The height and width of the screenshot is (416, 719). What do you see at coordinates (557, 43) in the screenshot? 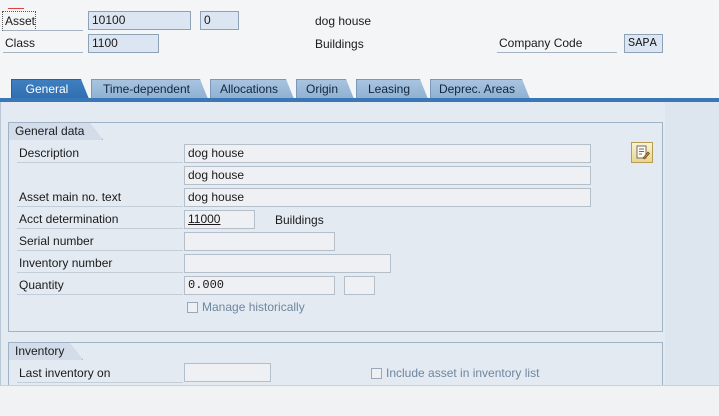
I see `company-code-label: Company Code` at bounding box center [557, 43].